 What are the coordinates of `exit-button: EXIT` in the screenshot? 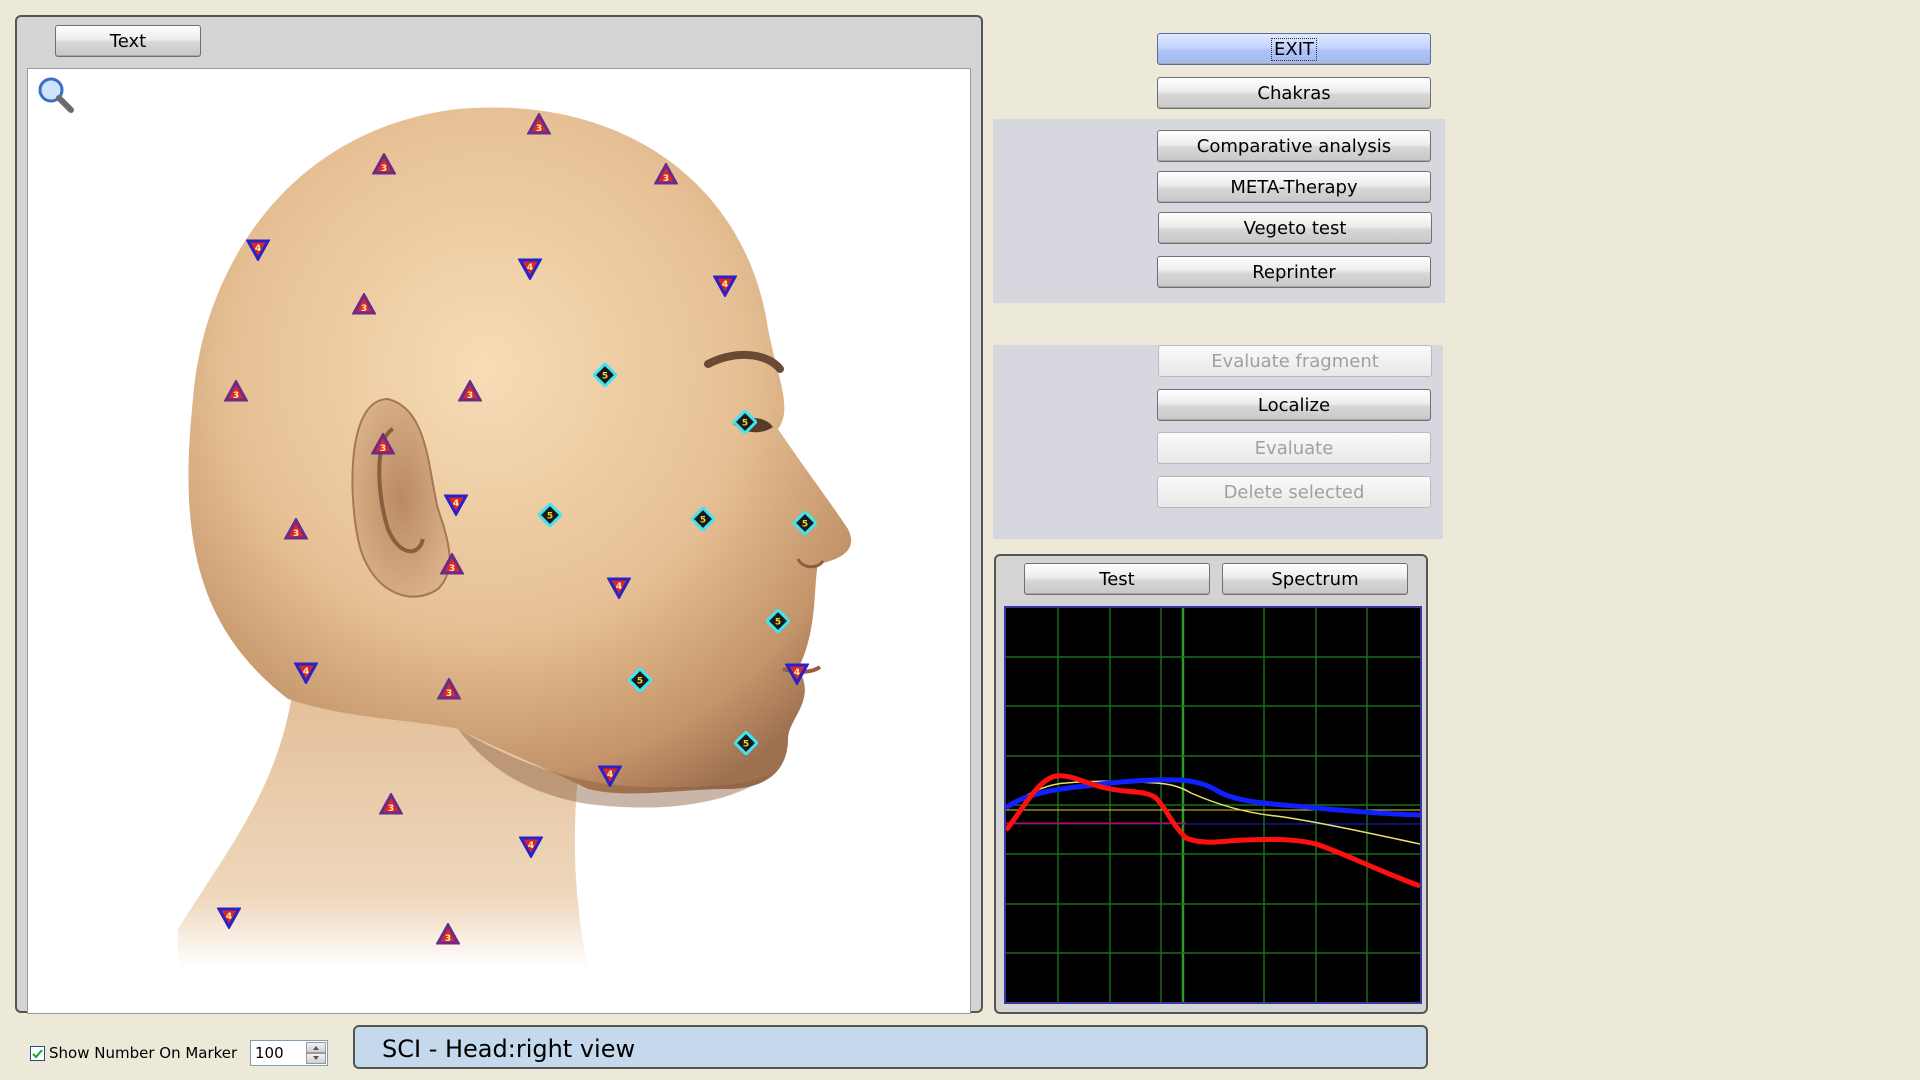 It's located at (1294, 49).